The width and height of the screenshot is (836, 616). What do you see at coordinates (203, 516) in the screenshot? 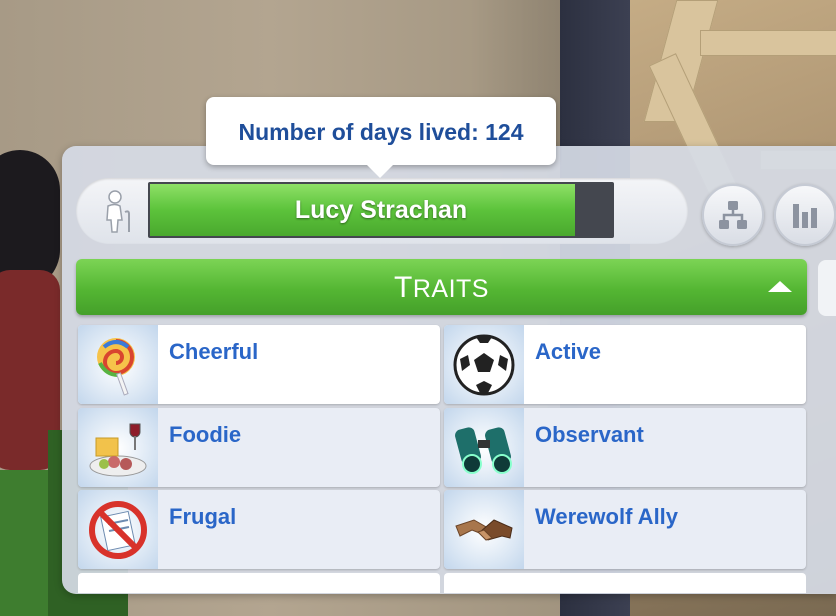
I see `trait-label: Frugal` at bounding box center [203, 516].